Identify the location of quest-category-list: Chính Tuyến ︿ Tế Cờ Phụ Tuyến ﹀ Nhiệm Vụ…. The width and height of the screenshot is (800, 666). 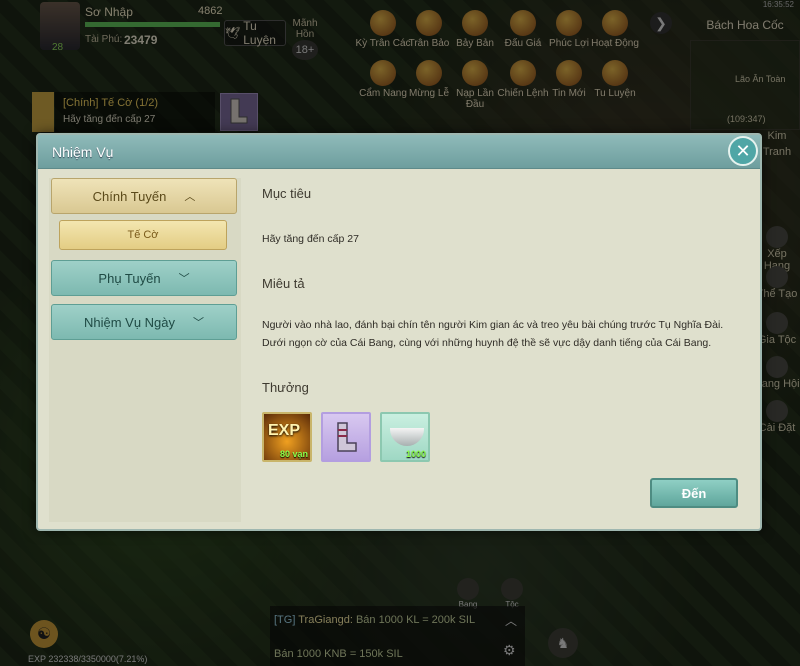
(145, 350).